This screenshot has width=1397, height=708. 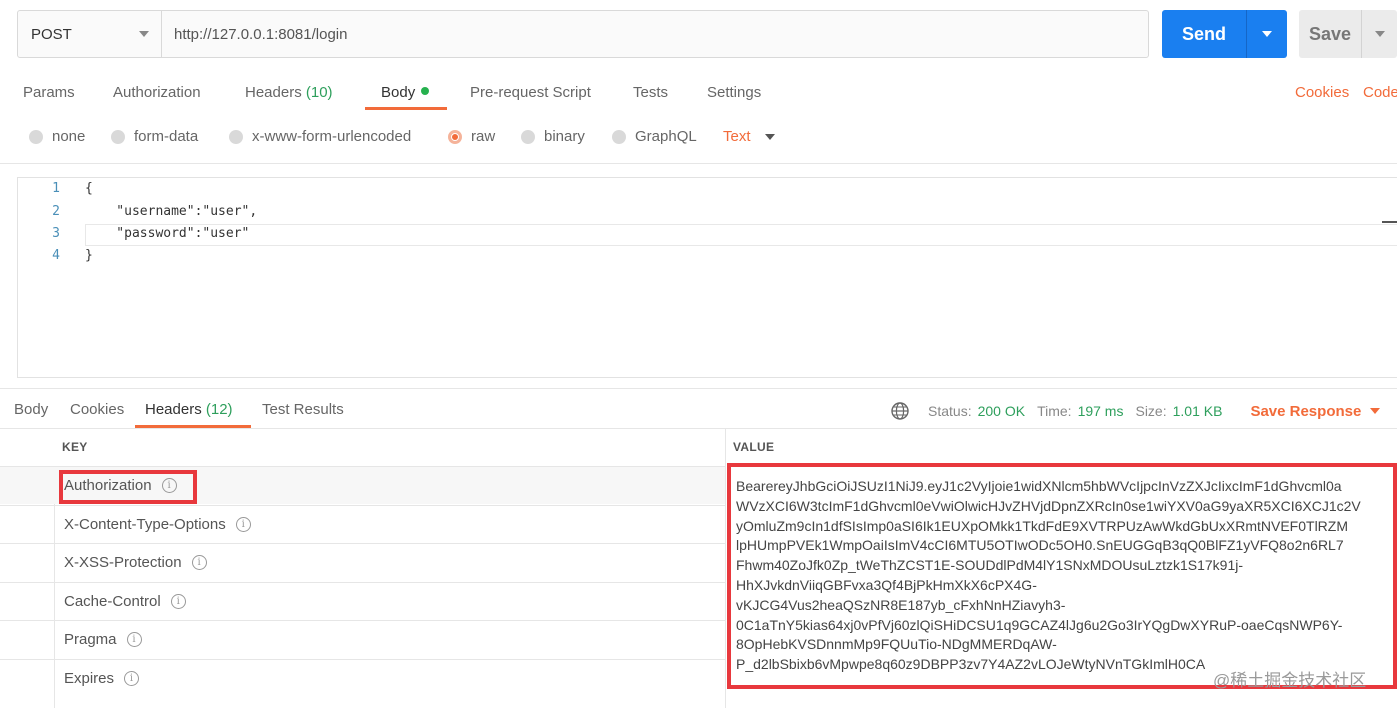 I want to click on radio-label: x-www-form-urlencoded, so click(x=332, y=136).